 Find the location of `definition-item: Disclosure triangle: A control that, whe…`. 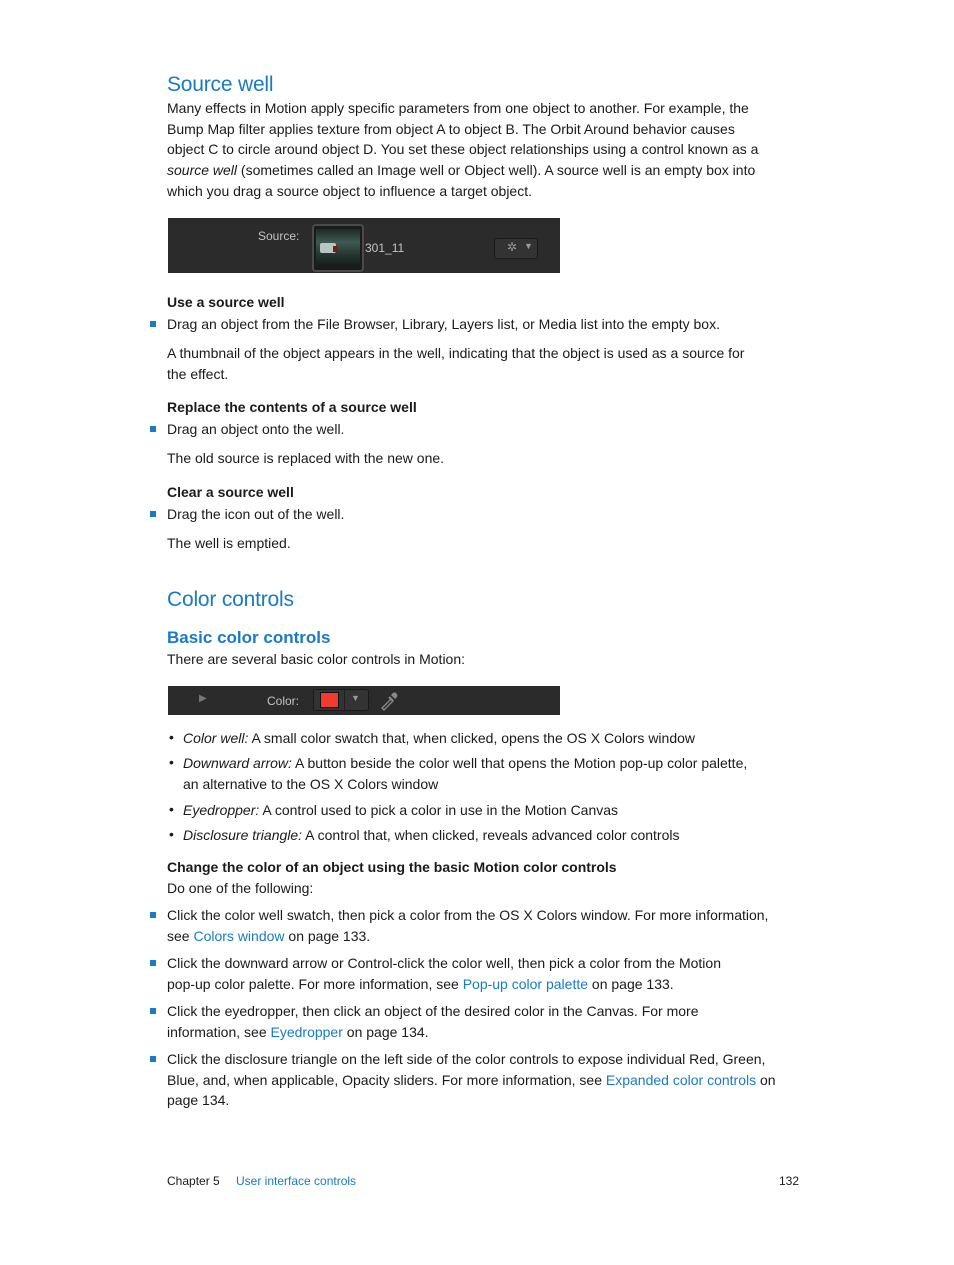

definition-item: Disclosure triangle: A control that, whe… is located at coordinates (503, 835).